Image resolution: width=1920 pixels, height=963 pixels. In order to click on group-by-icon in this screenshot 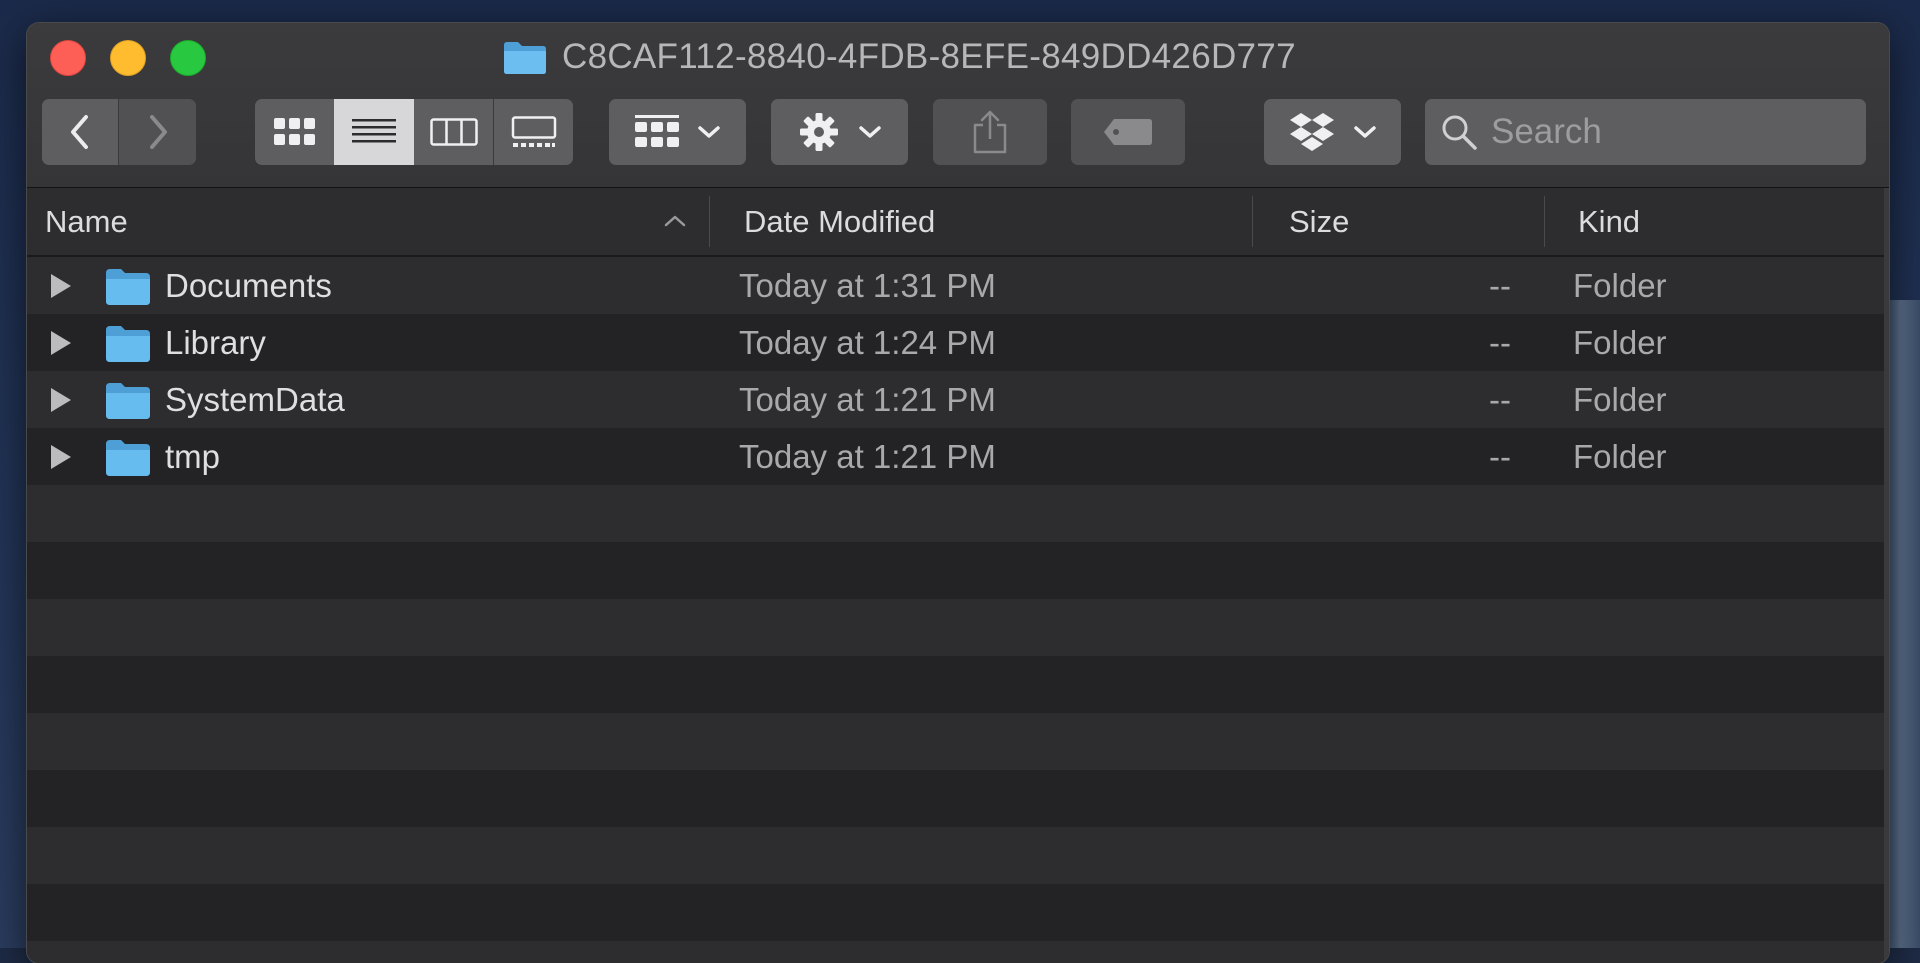, I will do `click(656, 131)`.